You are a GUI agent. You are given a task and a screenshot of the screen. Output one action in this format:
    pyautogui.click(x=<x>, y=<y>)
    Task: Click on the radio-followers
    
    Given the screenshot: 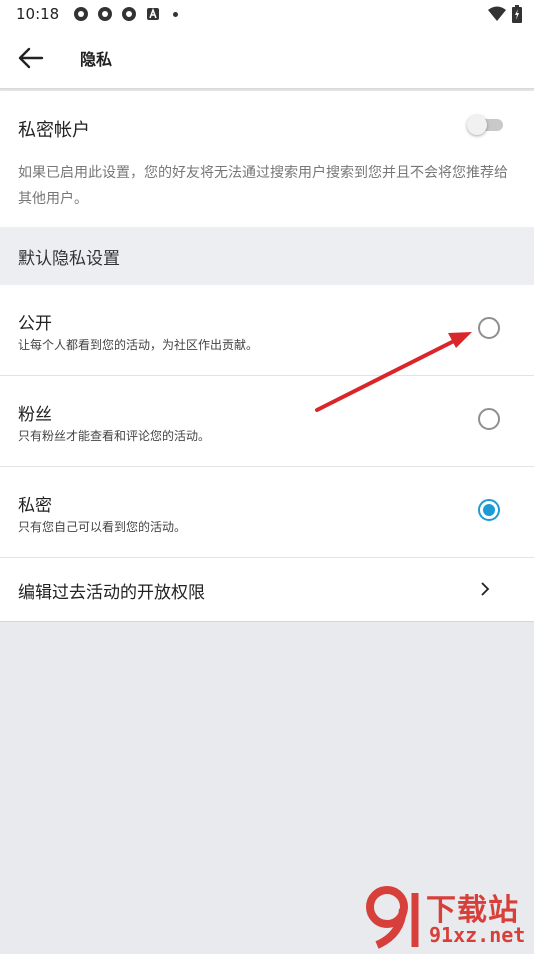 What is the action you would take?
    pyautogui.click(x=489, y=419)
    